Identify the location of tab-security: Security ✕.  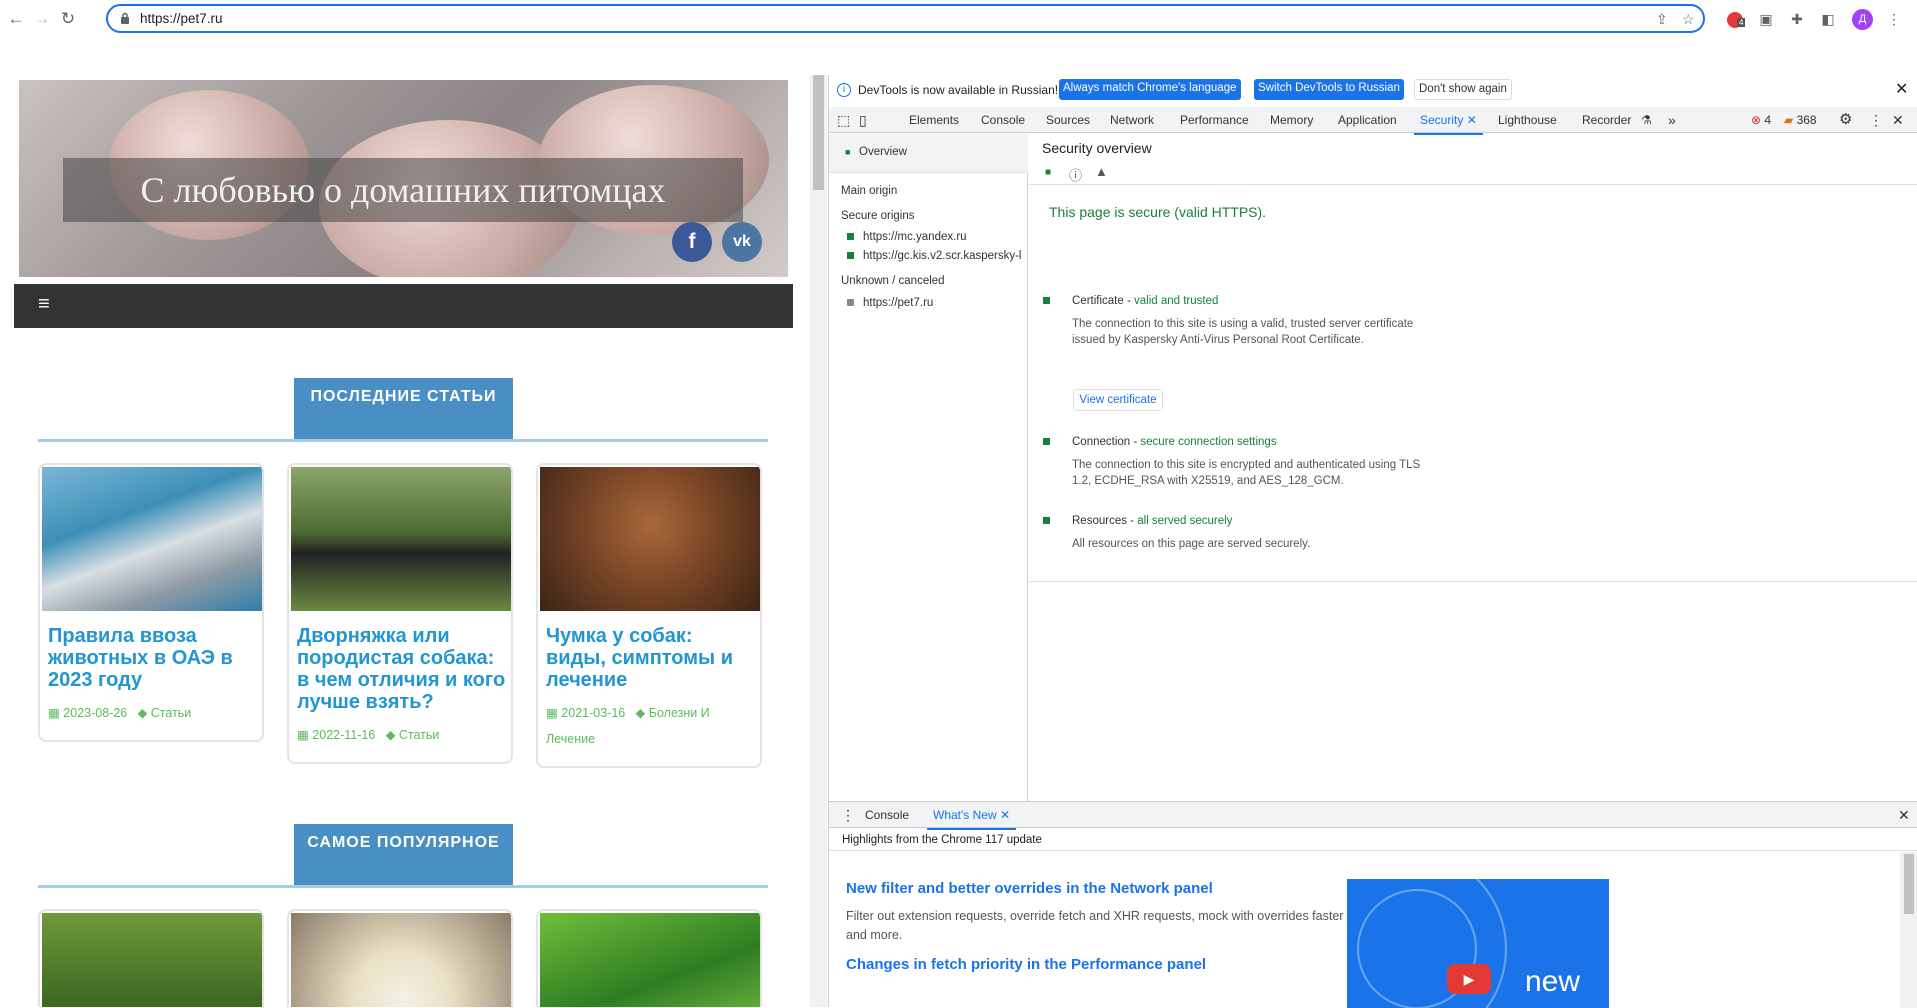
(1448, 121).